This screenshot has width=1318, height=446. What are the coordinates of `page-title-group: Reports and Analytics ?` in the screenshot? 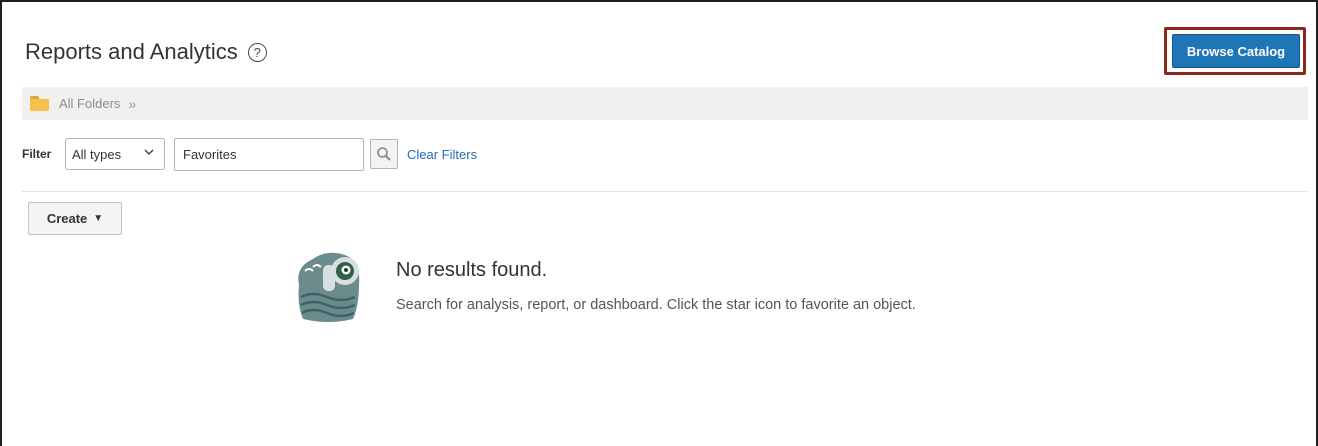 It's located at (146, 52).